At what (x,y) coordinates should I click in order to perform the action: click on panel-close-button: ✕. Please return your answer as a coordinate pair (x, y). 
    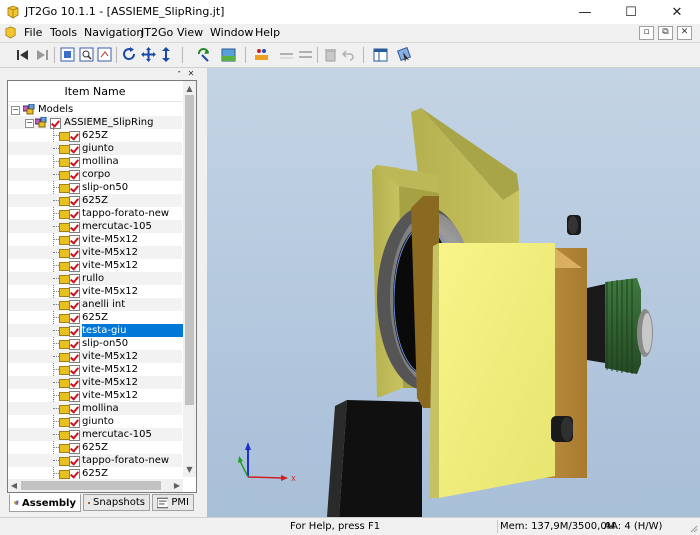
    Looking at the image, I should click on (191, 73).